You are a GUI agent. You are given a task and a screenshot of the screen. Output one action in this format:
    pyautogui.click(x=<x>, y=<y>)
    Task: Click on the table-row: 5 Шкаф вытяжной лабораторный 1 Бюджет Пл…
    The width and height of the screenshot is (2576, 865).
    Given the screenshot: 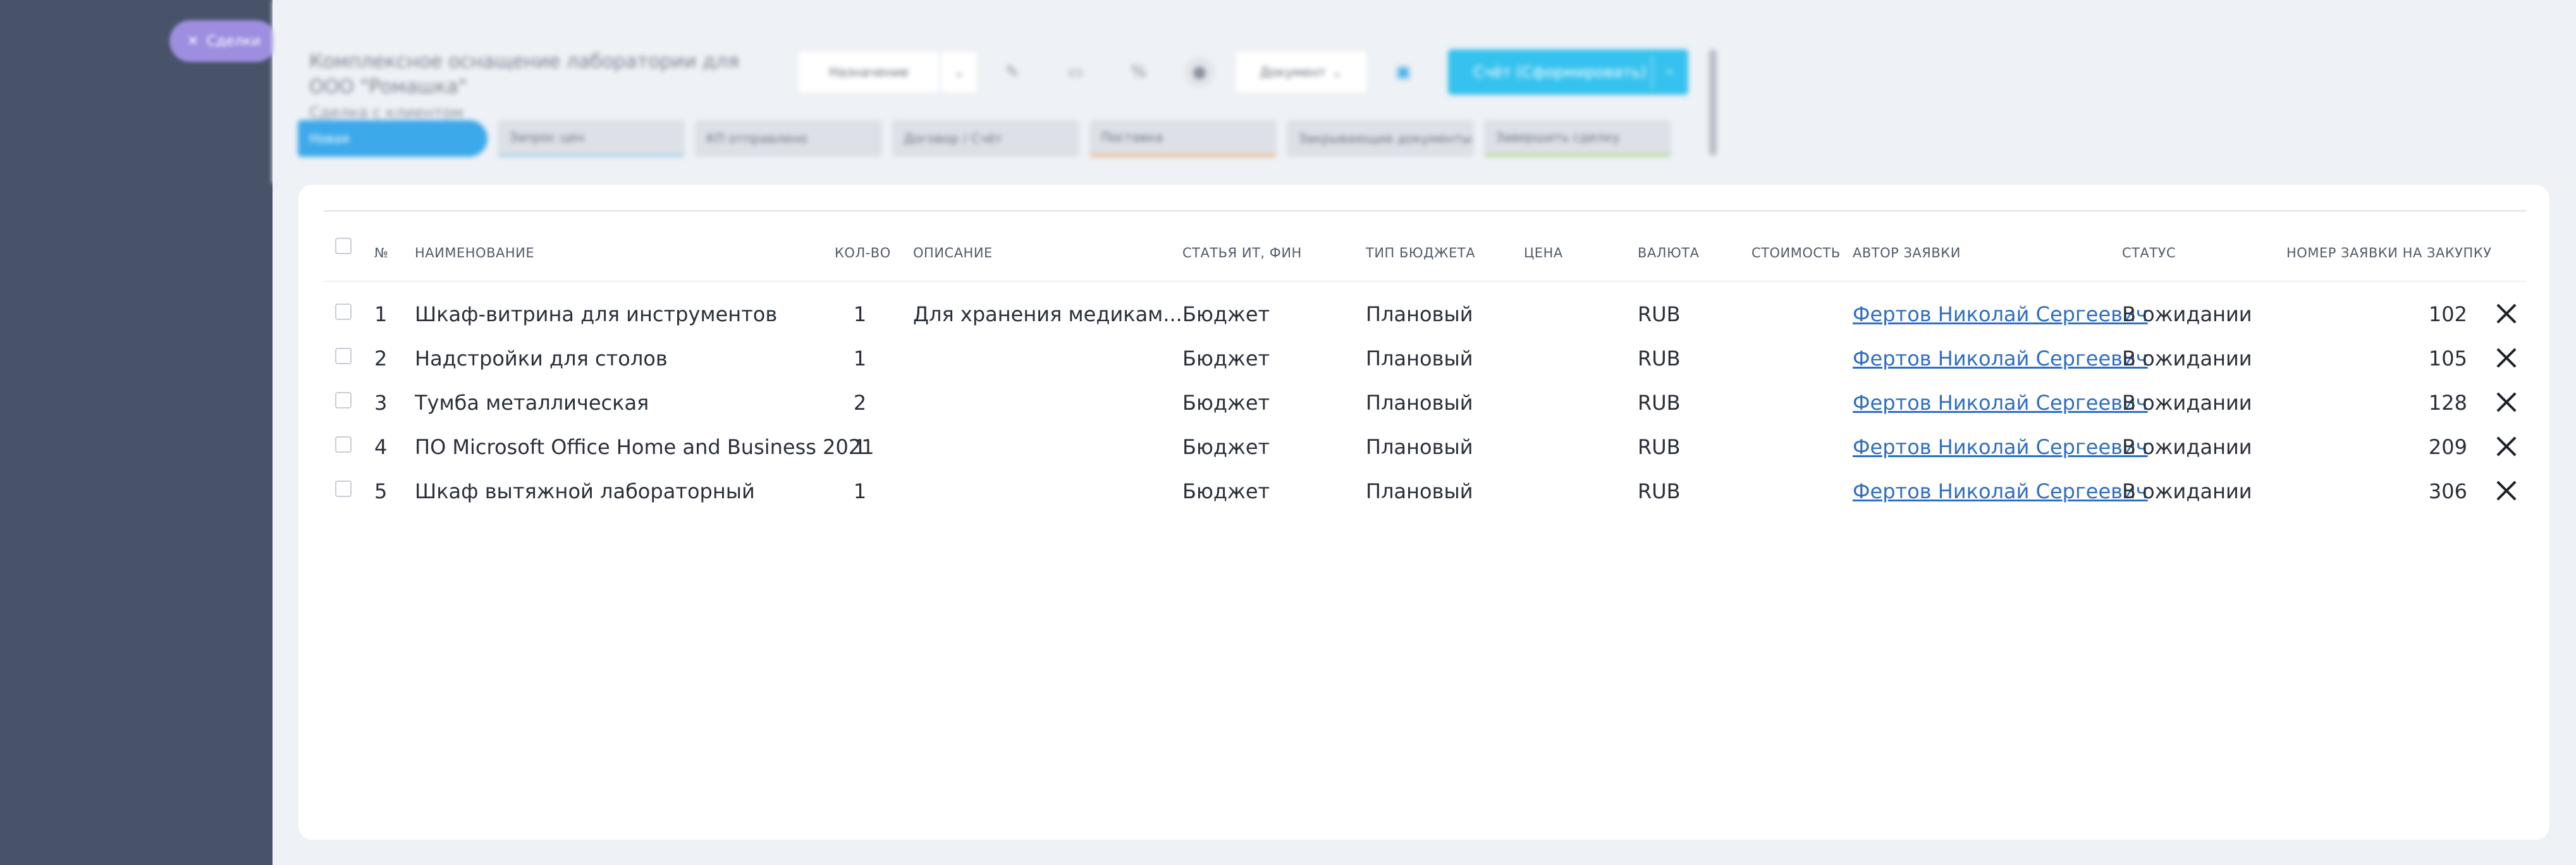 What is the action you would take?
    pyautogui.click(x=1423, y=490)
    